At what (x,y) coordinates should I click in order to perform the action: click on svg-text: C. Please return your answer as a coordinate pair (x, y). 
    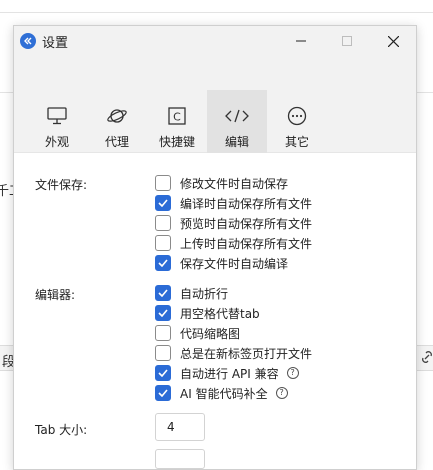
    Looking at the image, I should click on (177, 117).